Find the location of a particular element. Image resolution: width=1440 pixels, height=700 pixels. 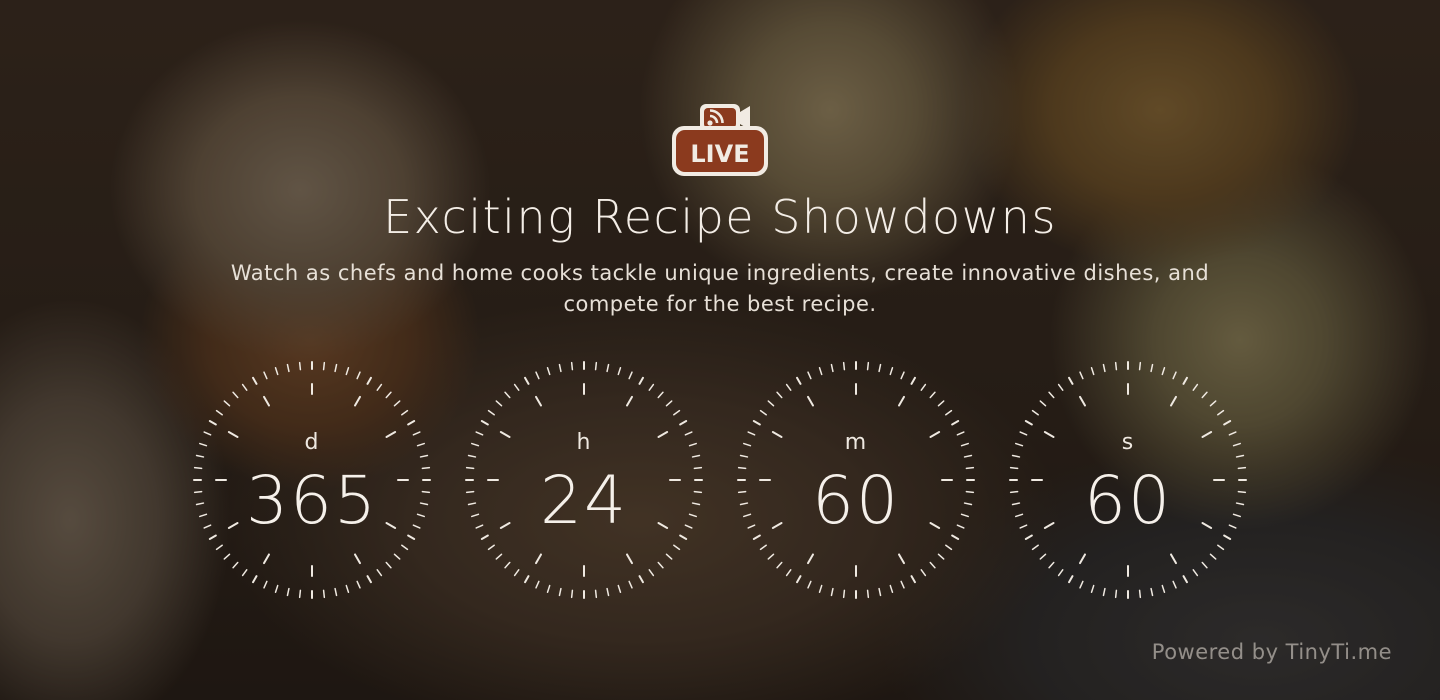

countdown-seconds: s 60 is located at coordinates (1128, 480).